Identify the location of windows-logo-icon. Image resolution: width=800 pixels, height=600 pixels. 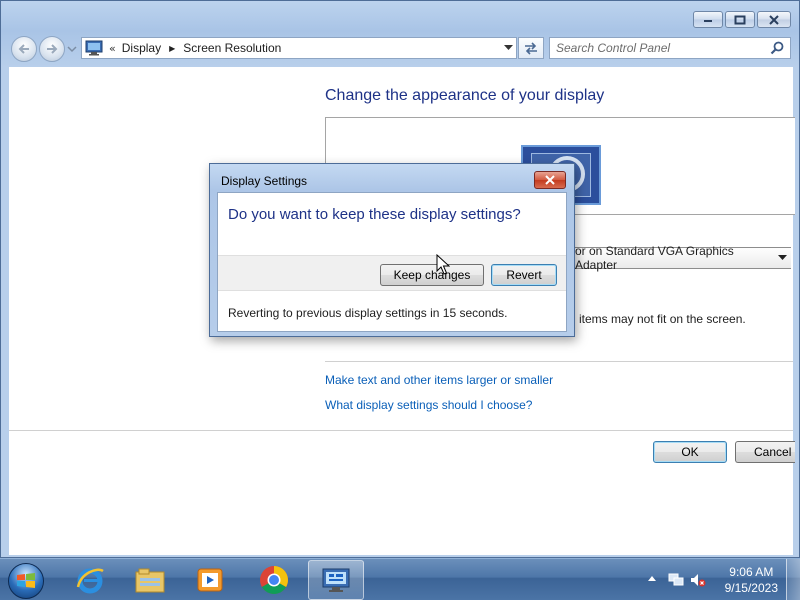
(26, 581).